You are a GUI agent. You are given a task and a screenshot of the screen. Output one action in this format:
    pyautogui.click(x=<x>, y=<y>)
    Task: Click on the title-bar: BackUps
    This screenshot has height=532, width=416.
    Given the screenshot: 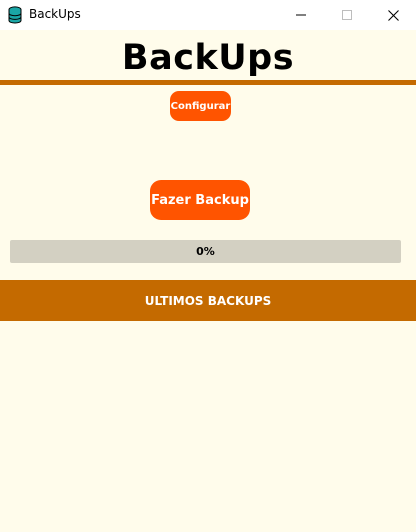 What is the action you would take?
    pyautogui.click(x=208, y=15)
    